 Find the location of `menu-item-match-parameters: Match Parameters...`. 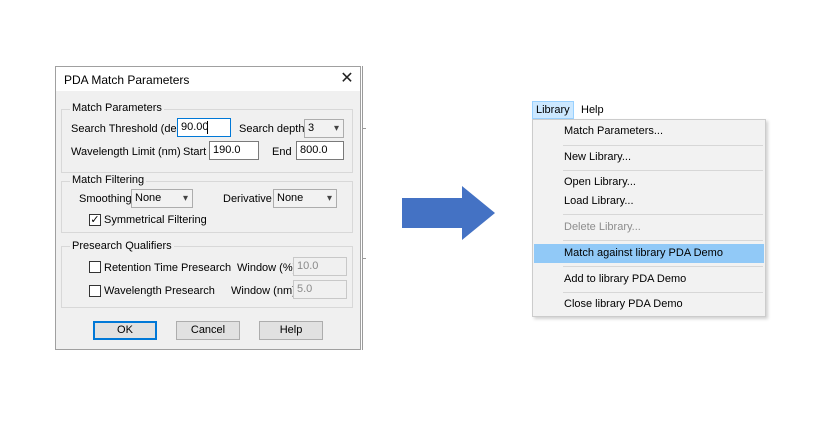

menu-item-match-parameters: Match Parameters... is located at coordinates (649, 131).